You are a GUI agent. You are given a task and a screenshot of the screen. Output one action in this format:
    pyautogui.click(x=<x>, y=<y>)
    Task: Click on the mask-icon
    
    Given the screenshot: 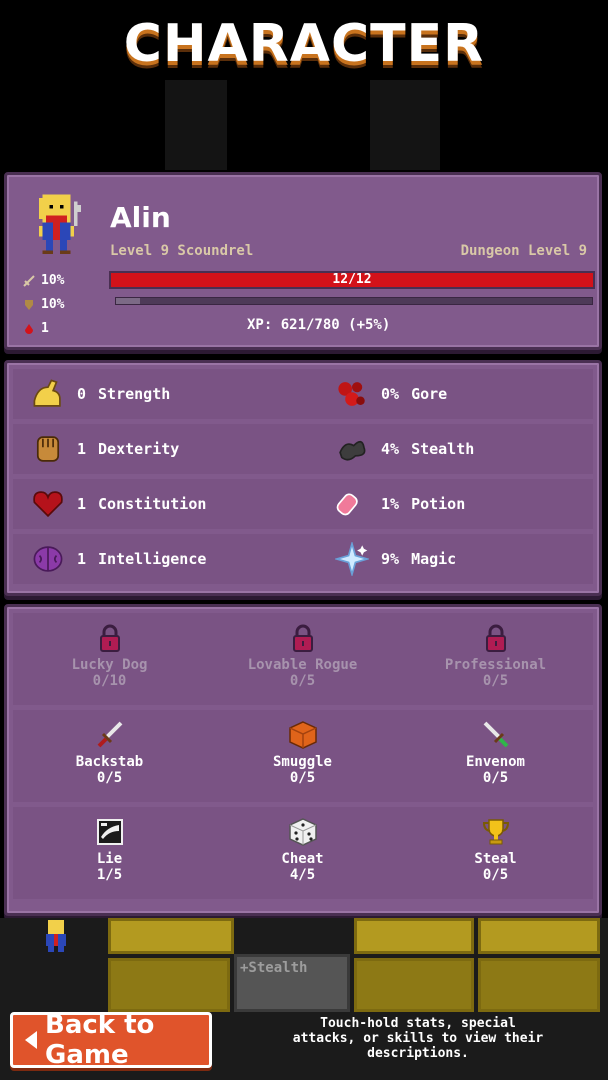 What is the action you would take?
    pyautogui.click(x=110, y=832)
    